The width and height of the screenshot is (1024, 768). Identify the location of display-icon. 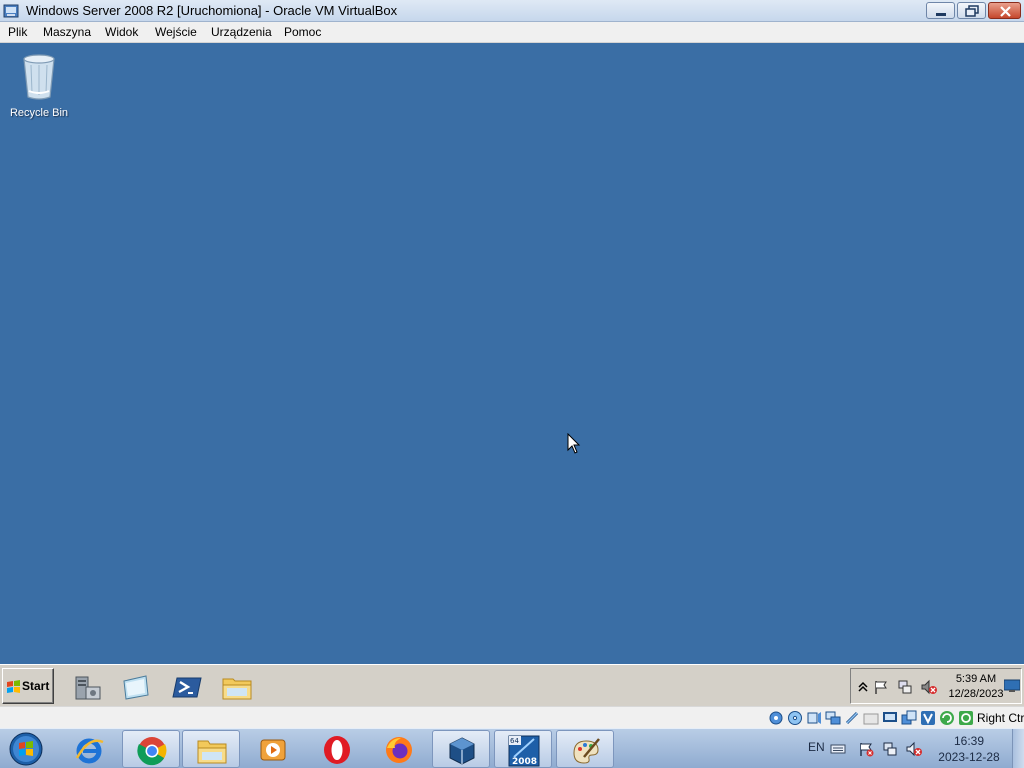
(890, 718).